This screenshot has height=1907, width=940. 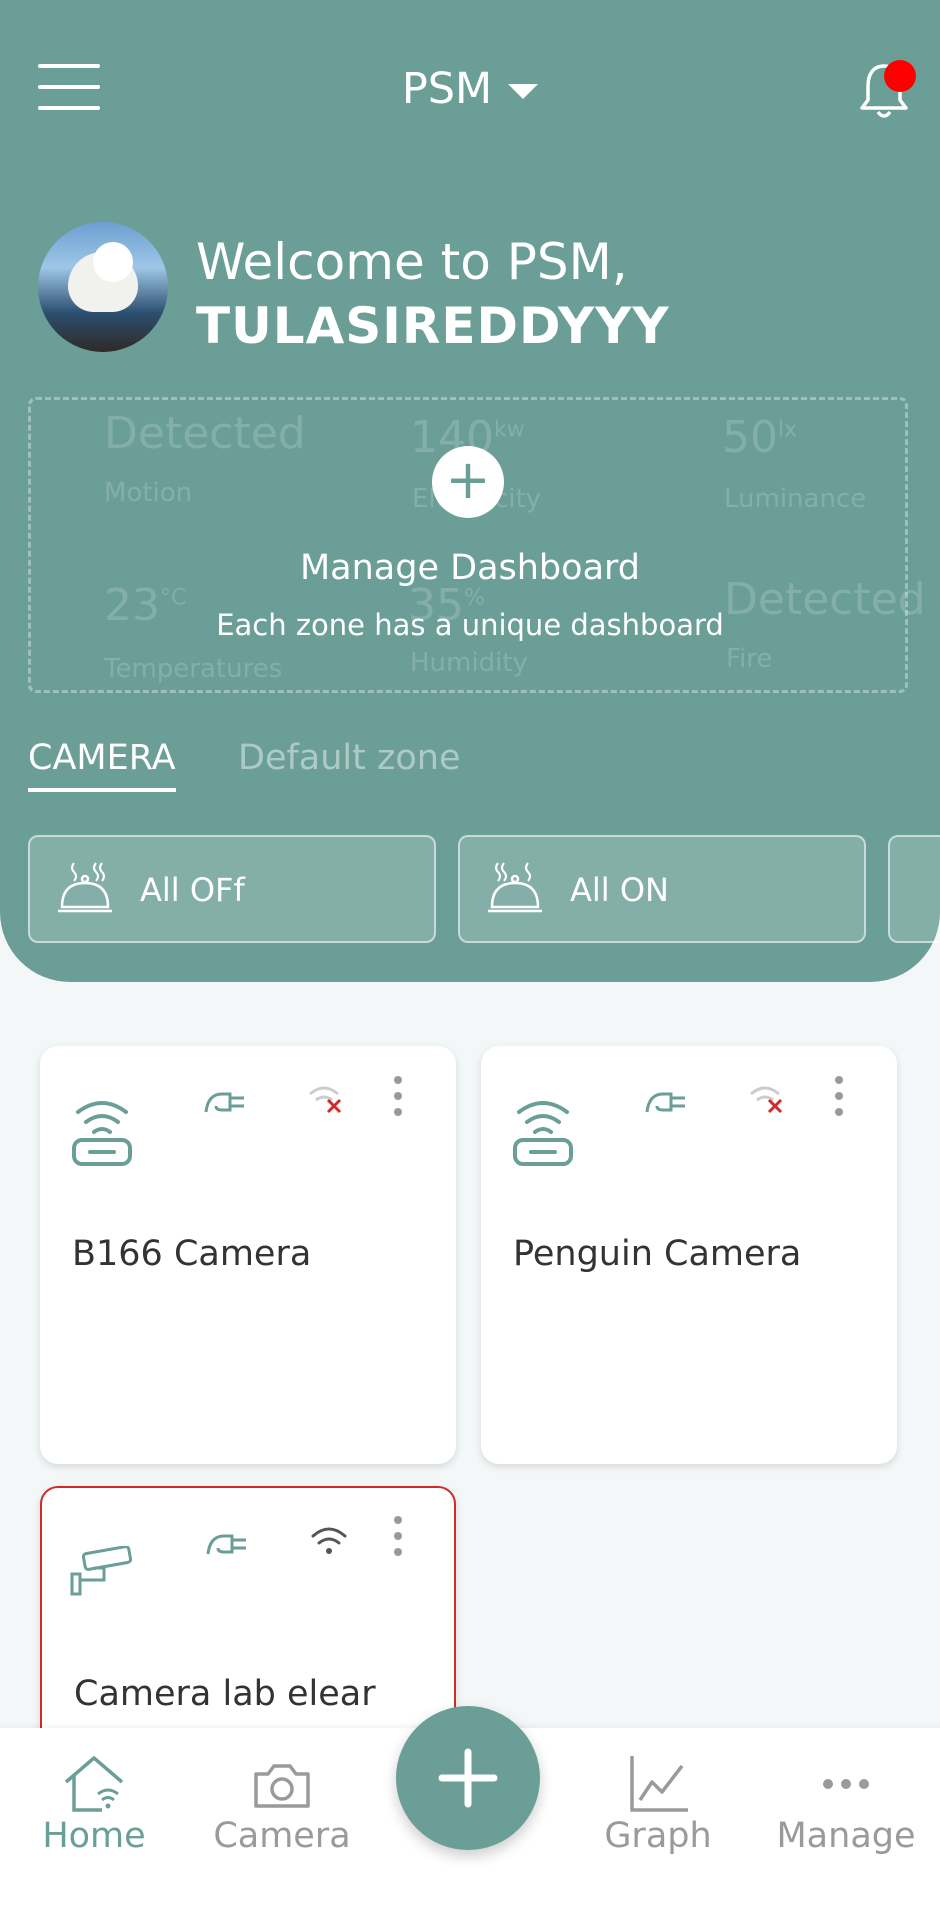 What do you see at coordinates (469, 663) in the screenshot?
I see `stat-humidity-label: Humidity` at bounding box center [469, 663].